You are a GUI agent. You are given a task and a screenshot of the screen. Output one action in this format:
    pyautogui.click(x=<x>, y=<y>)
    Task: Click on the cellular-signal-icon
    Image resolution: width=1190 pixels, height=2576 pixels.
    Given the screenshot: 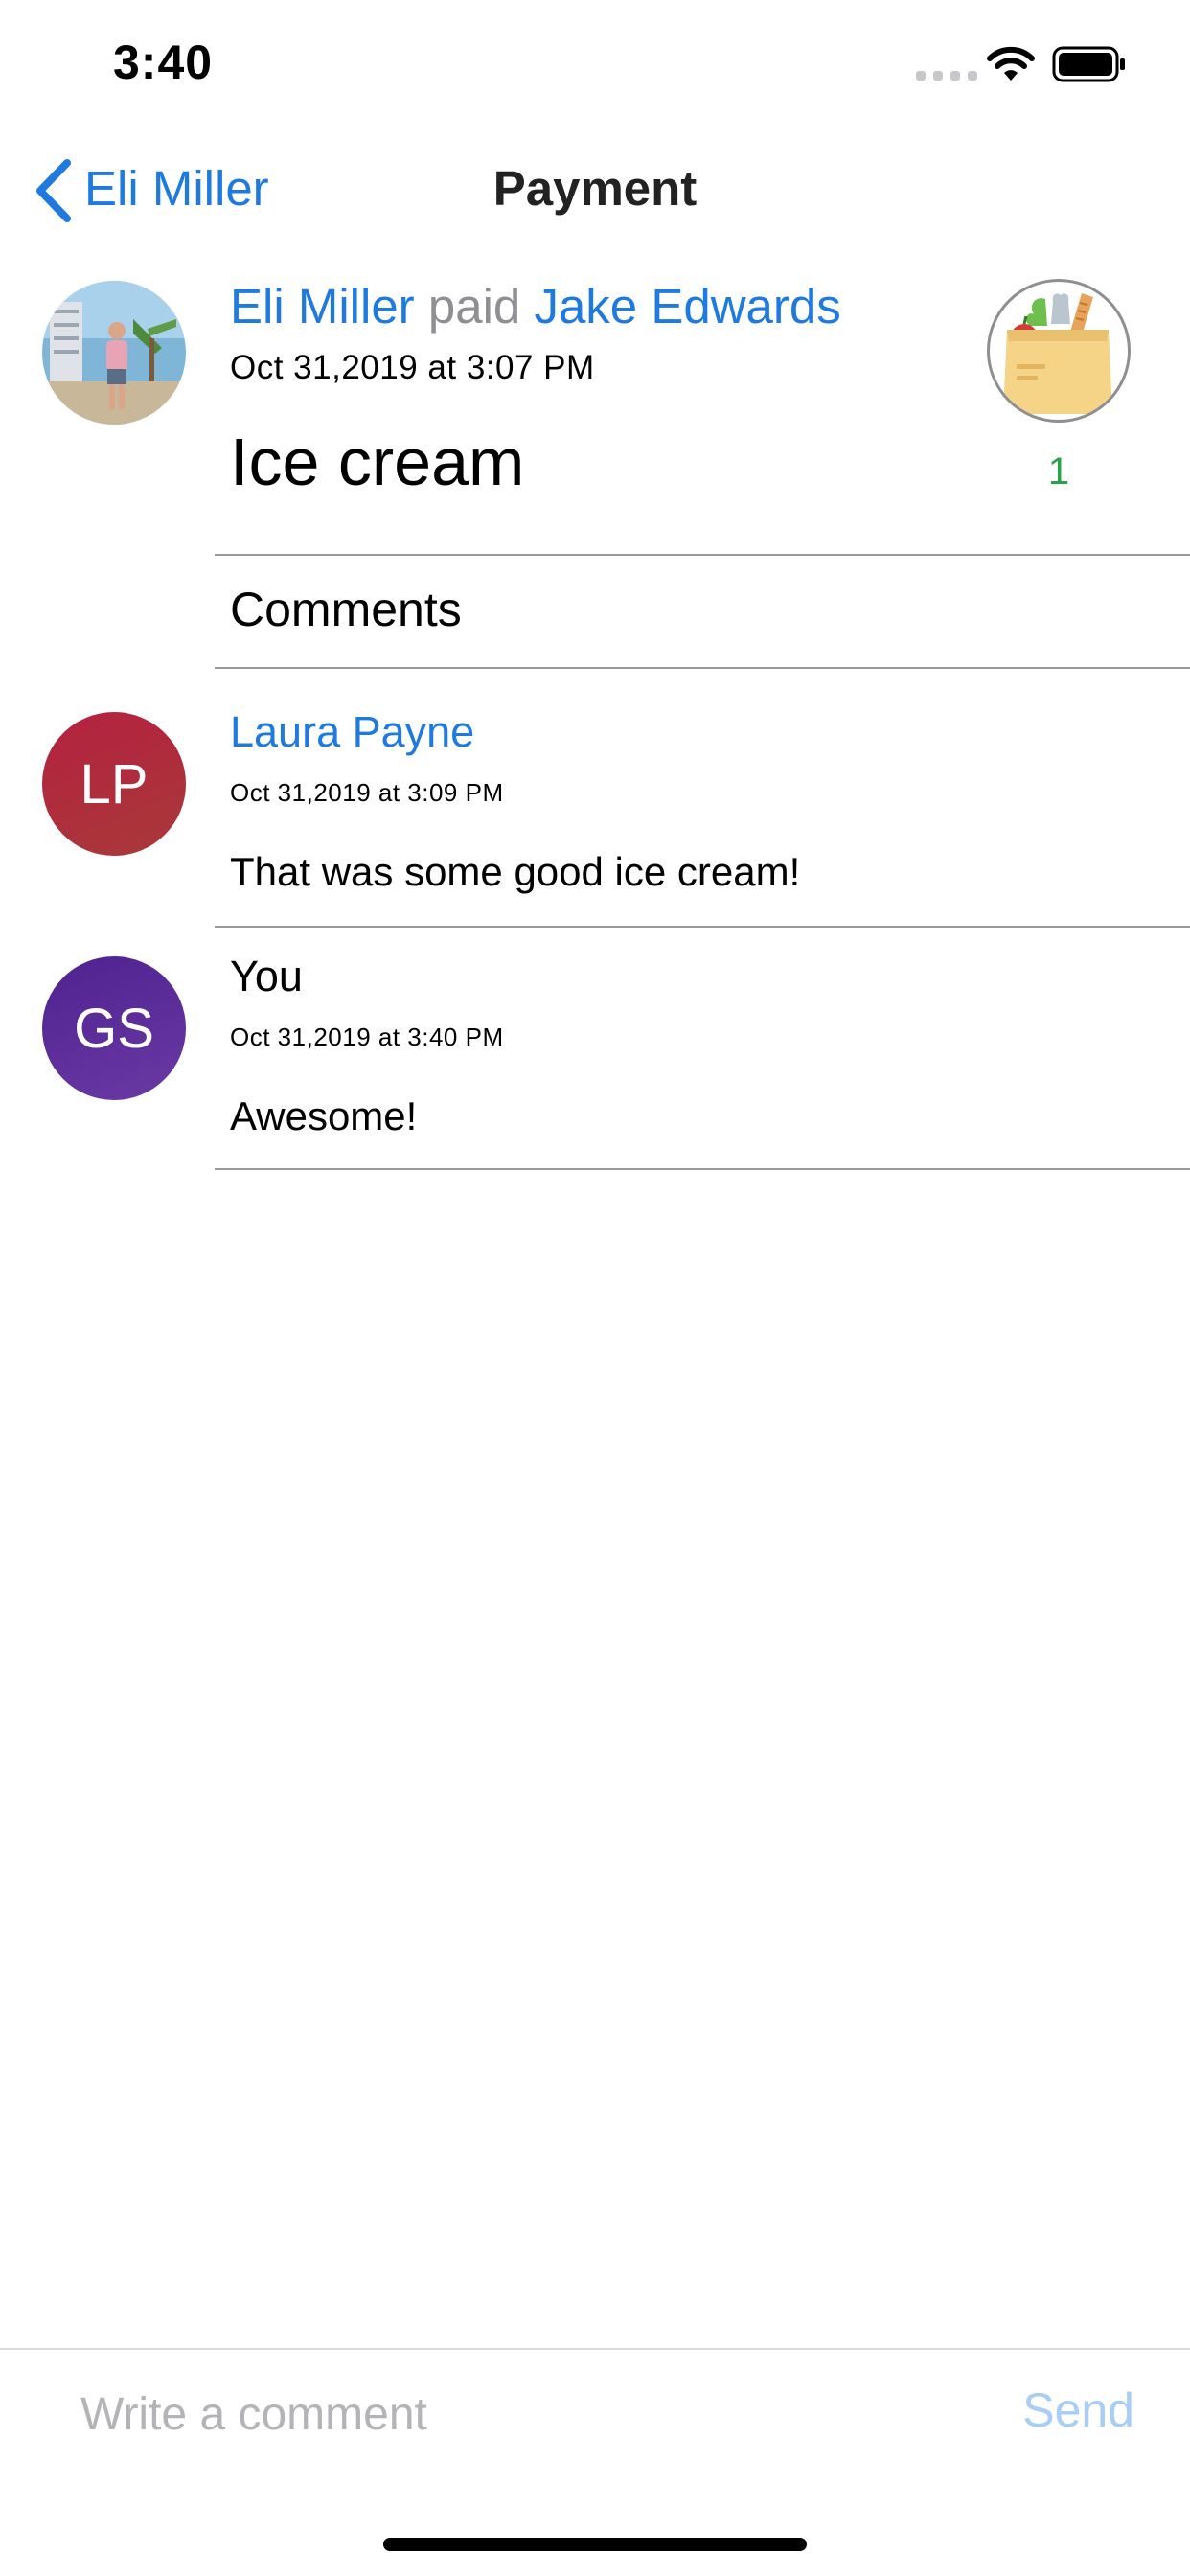 What is the action you would take?
    pyautogui.click(x=947, y=75)
    